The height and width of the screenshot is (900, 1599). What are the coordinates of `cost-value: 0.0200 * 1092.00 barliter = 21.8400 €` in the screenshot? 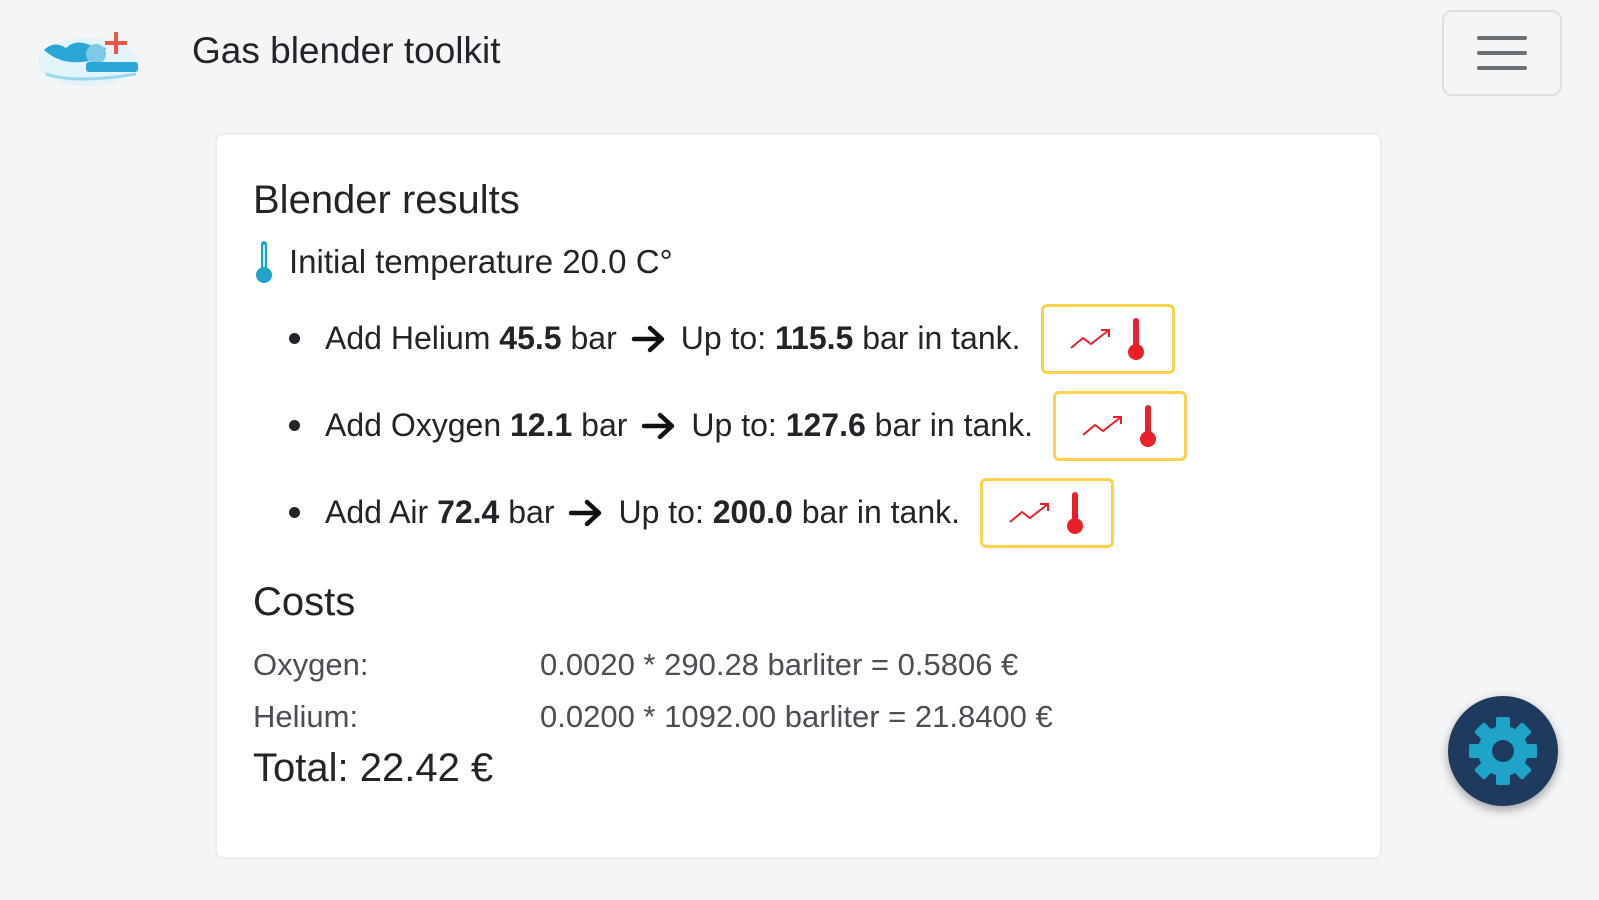 It's located at (796, 716).